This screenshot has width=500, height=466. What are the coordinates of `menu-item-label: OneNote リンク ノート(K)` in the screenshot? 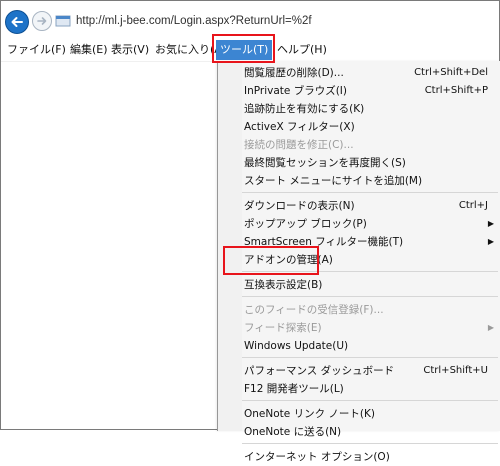 It's located at (309, 414).